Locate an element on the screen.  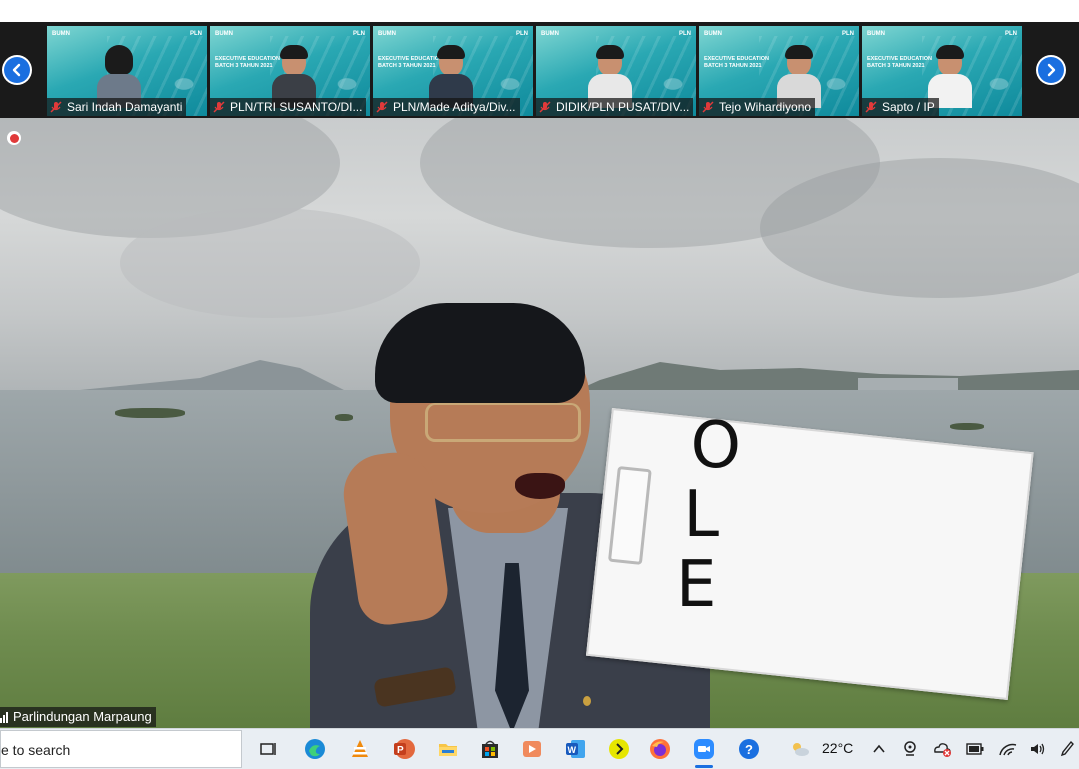
top-white-strip is located at coordinates (539, 11).